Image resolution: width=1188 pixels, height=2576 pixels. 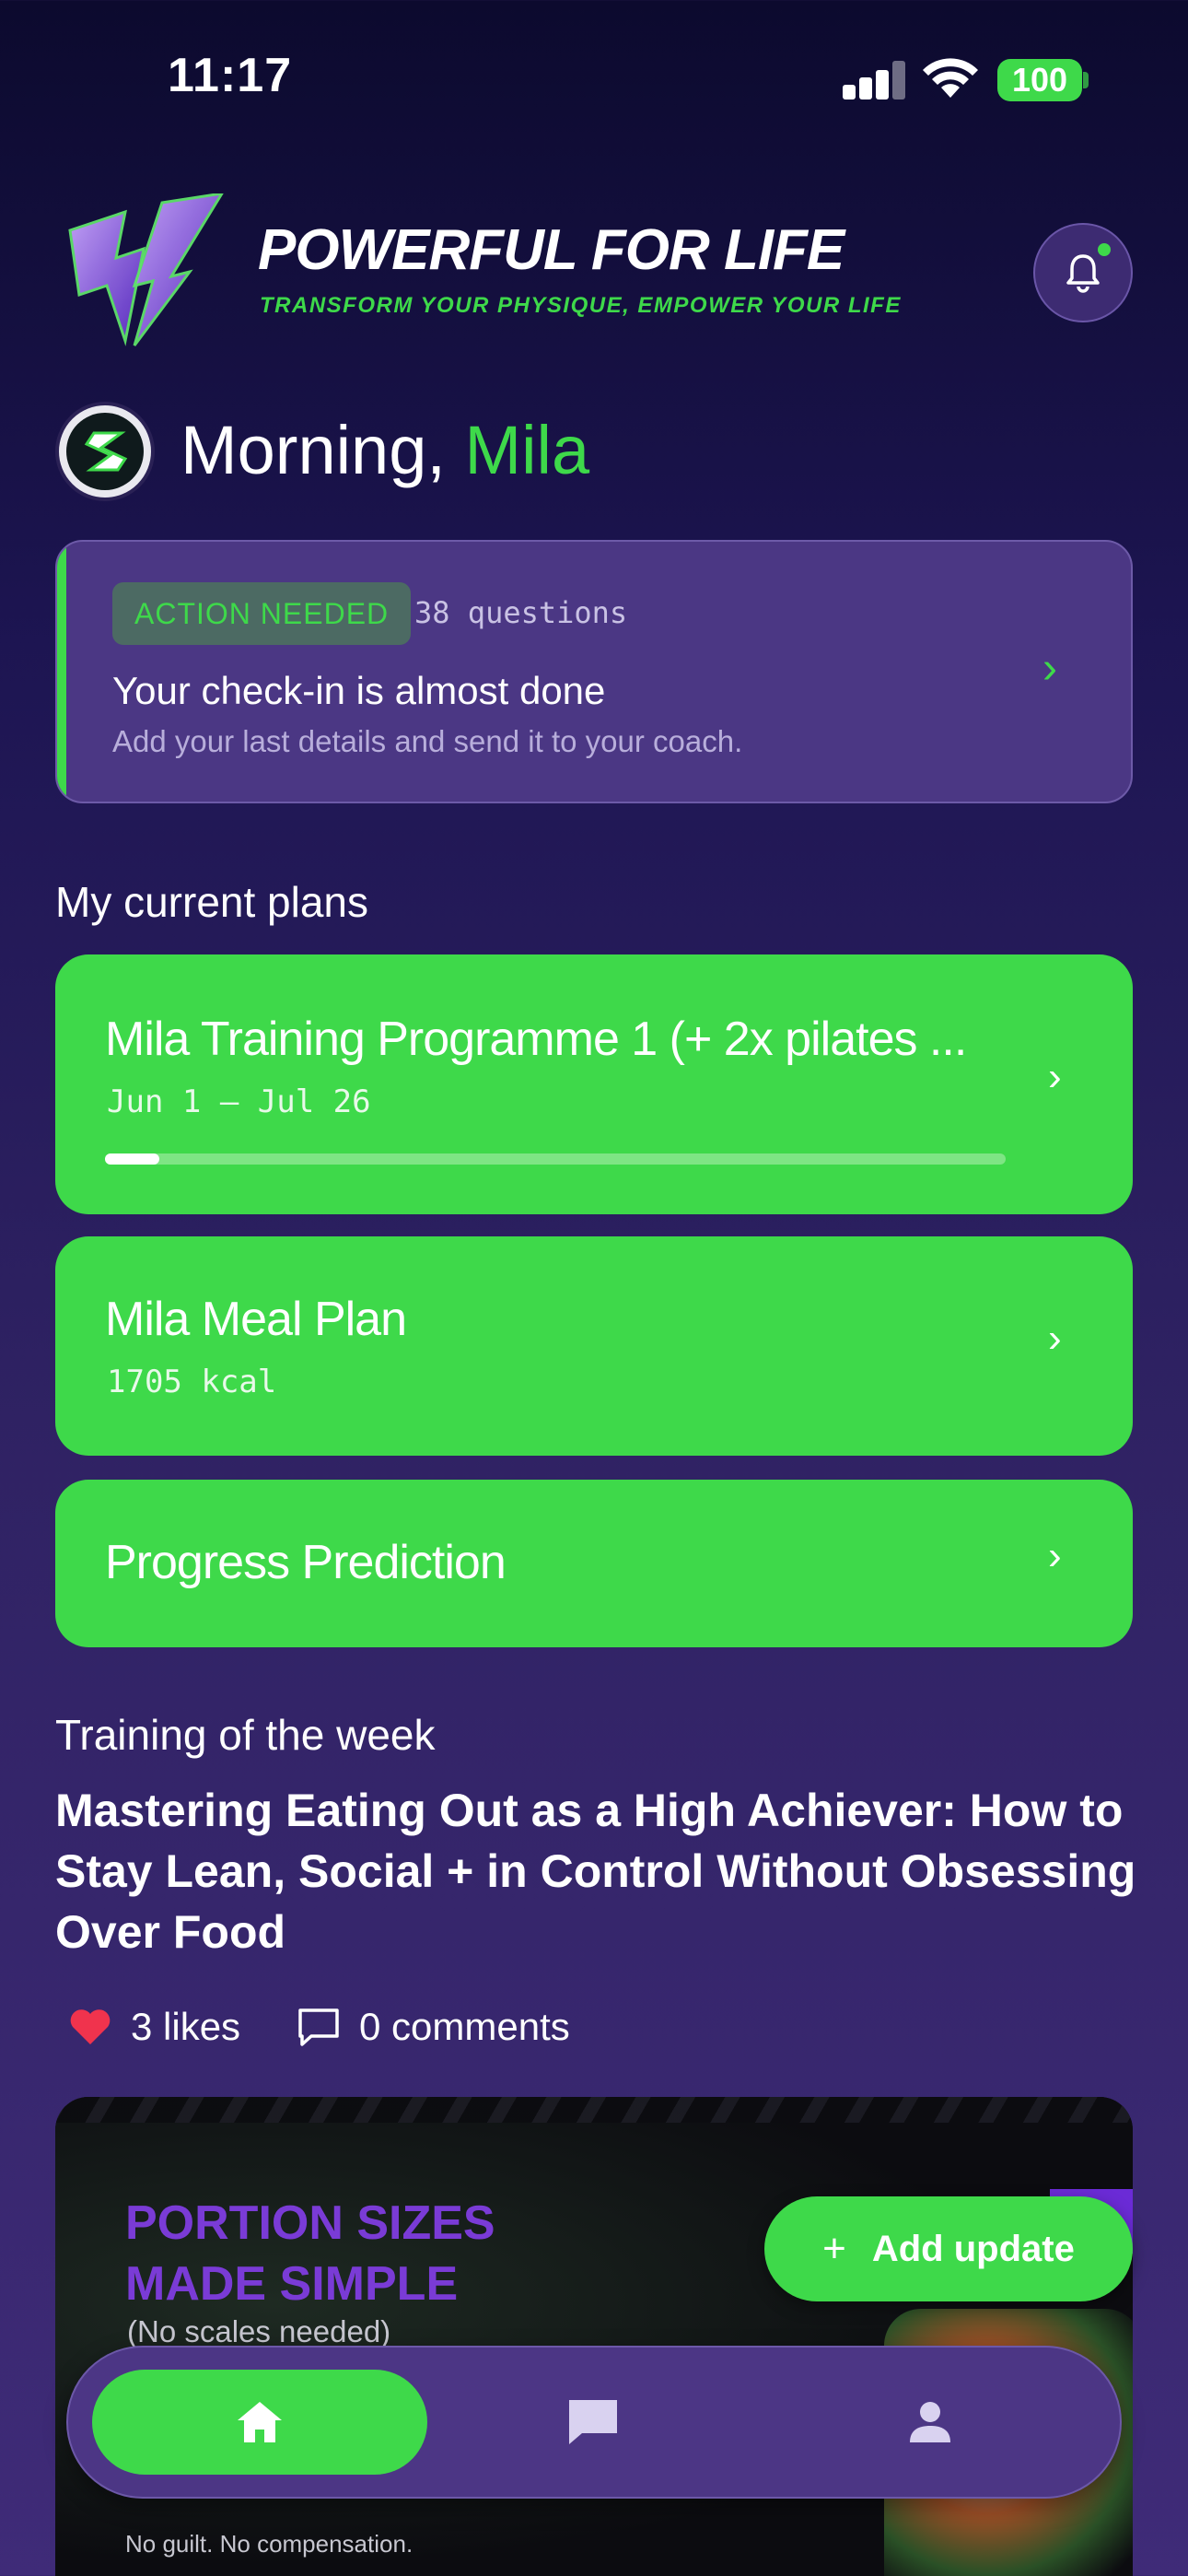 I want to click on avatar, so click(x=105, y=451).